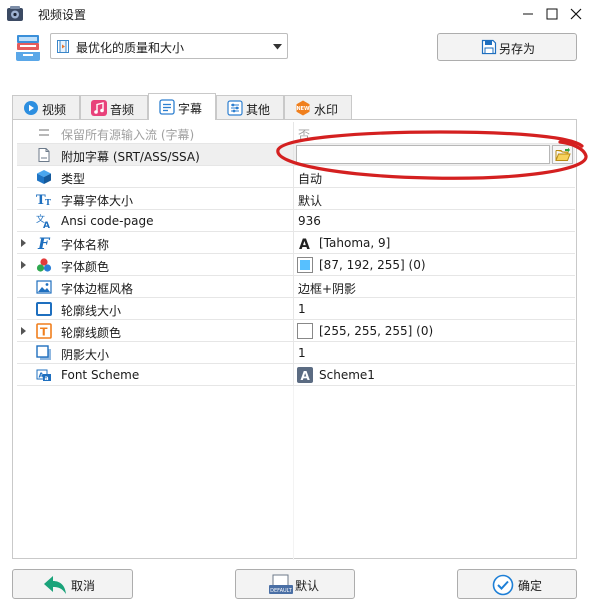 The width and height of the screenshot is (589, 609). I want to click on svg-text: a, so click(47, 378).